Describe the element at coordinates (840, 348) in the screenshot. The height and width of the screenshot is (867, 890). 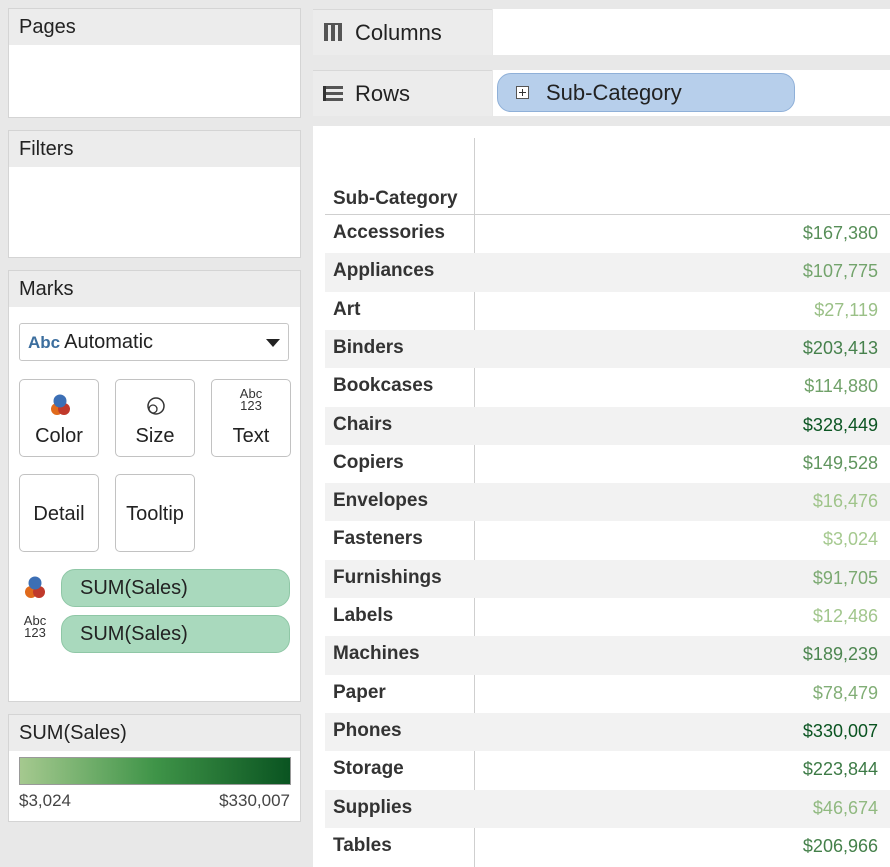
I see `sales-value: $203,413` at that location.